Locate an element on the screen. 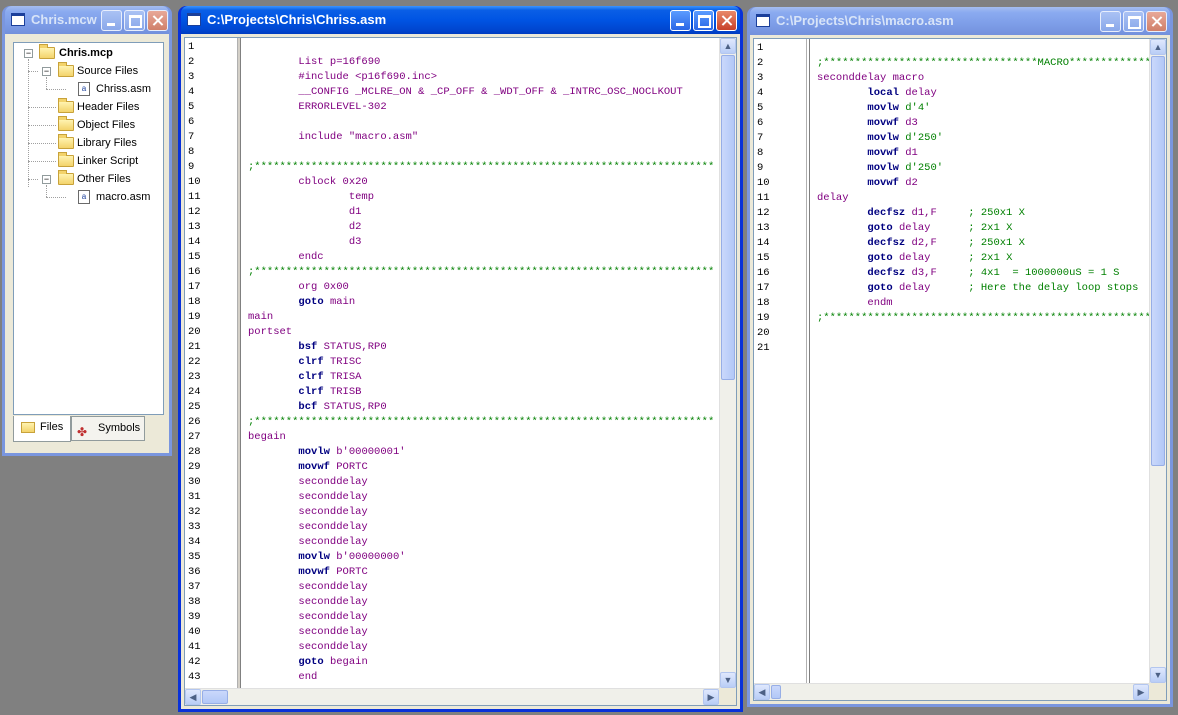  tab-files: Files is located at coordinates (42, 429).